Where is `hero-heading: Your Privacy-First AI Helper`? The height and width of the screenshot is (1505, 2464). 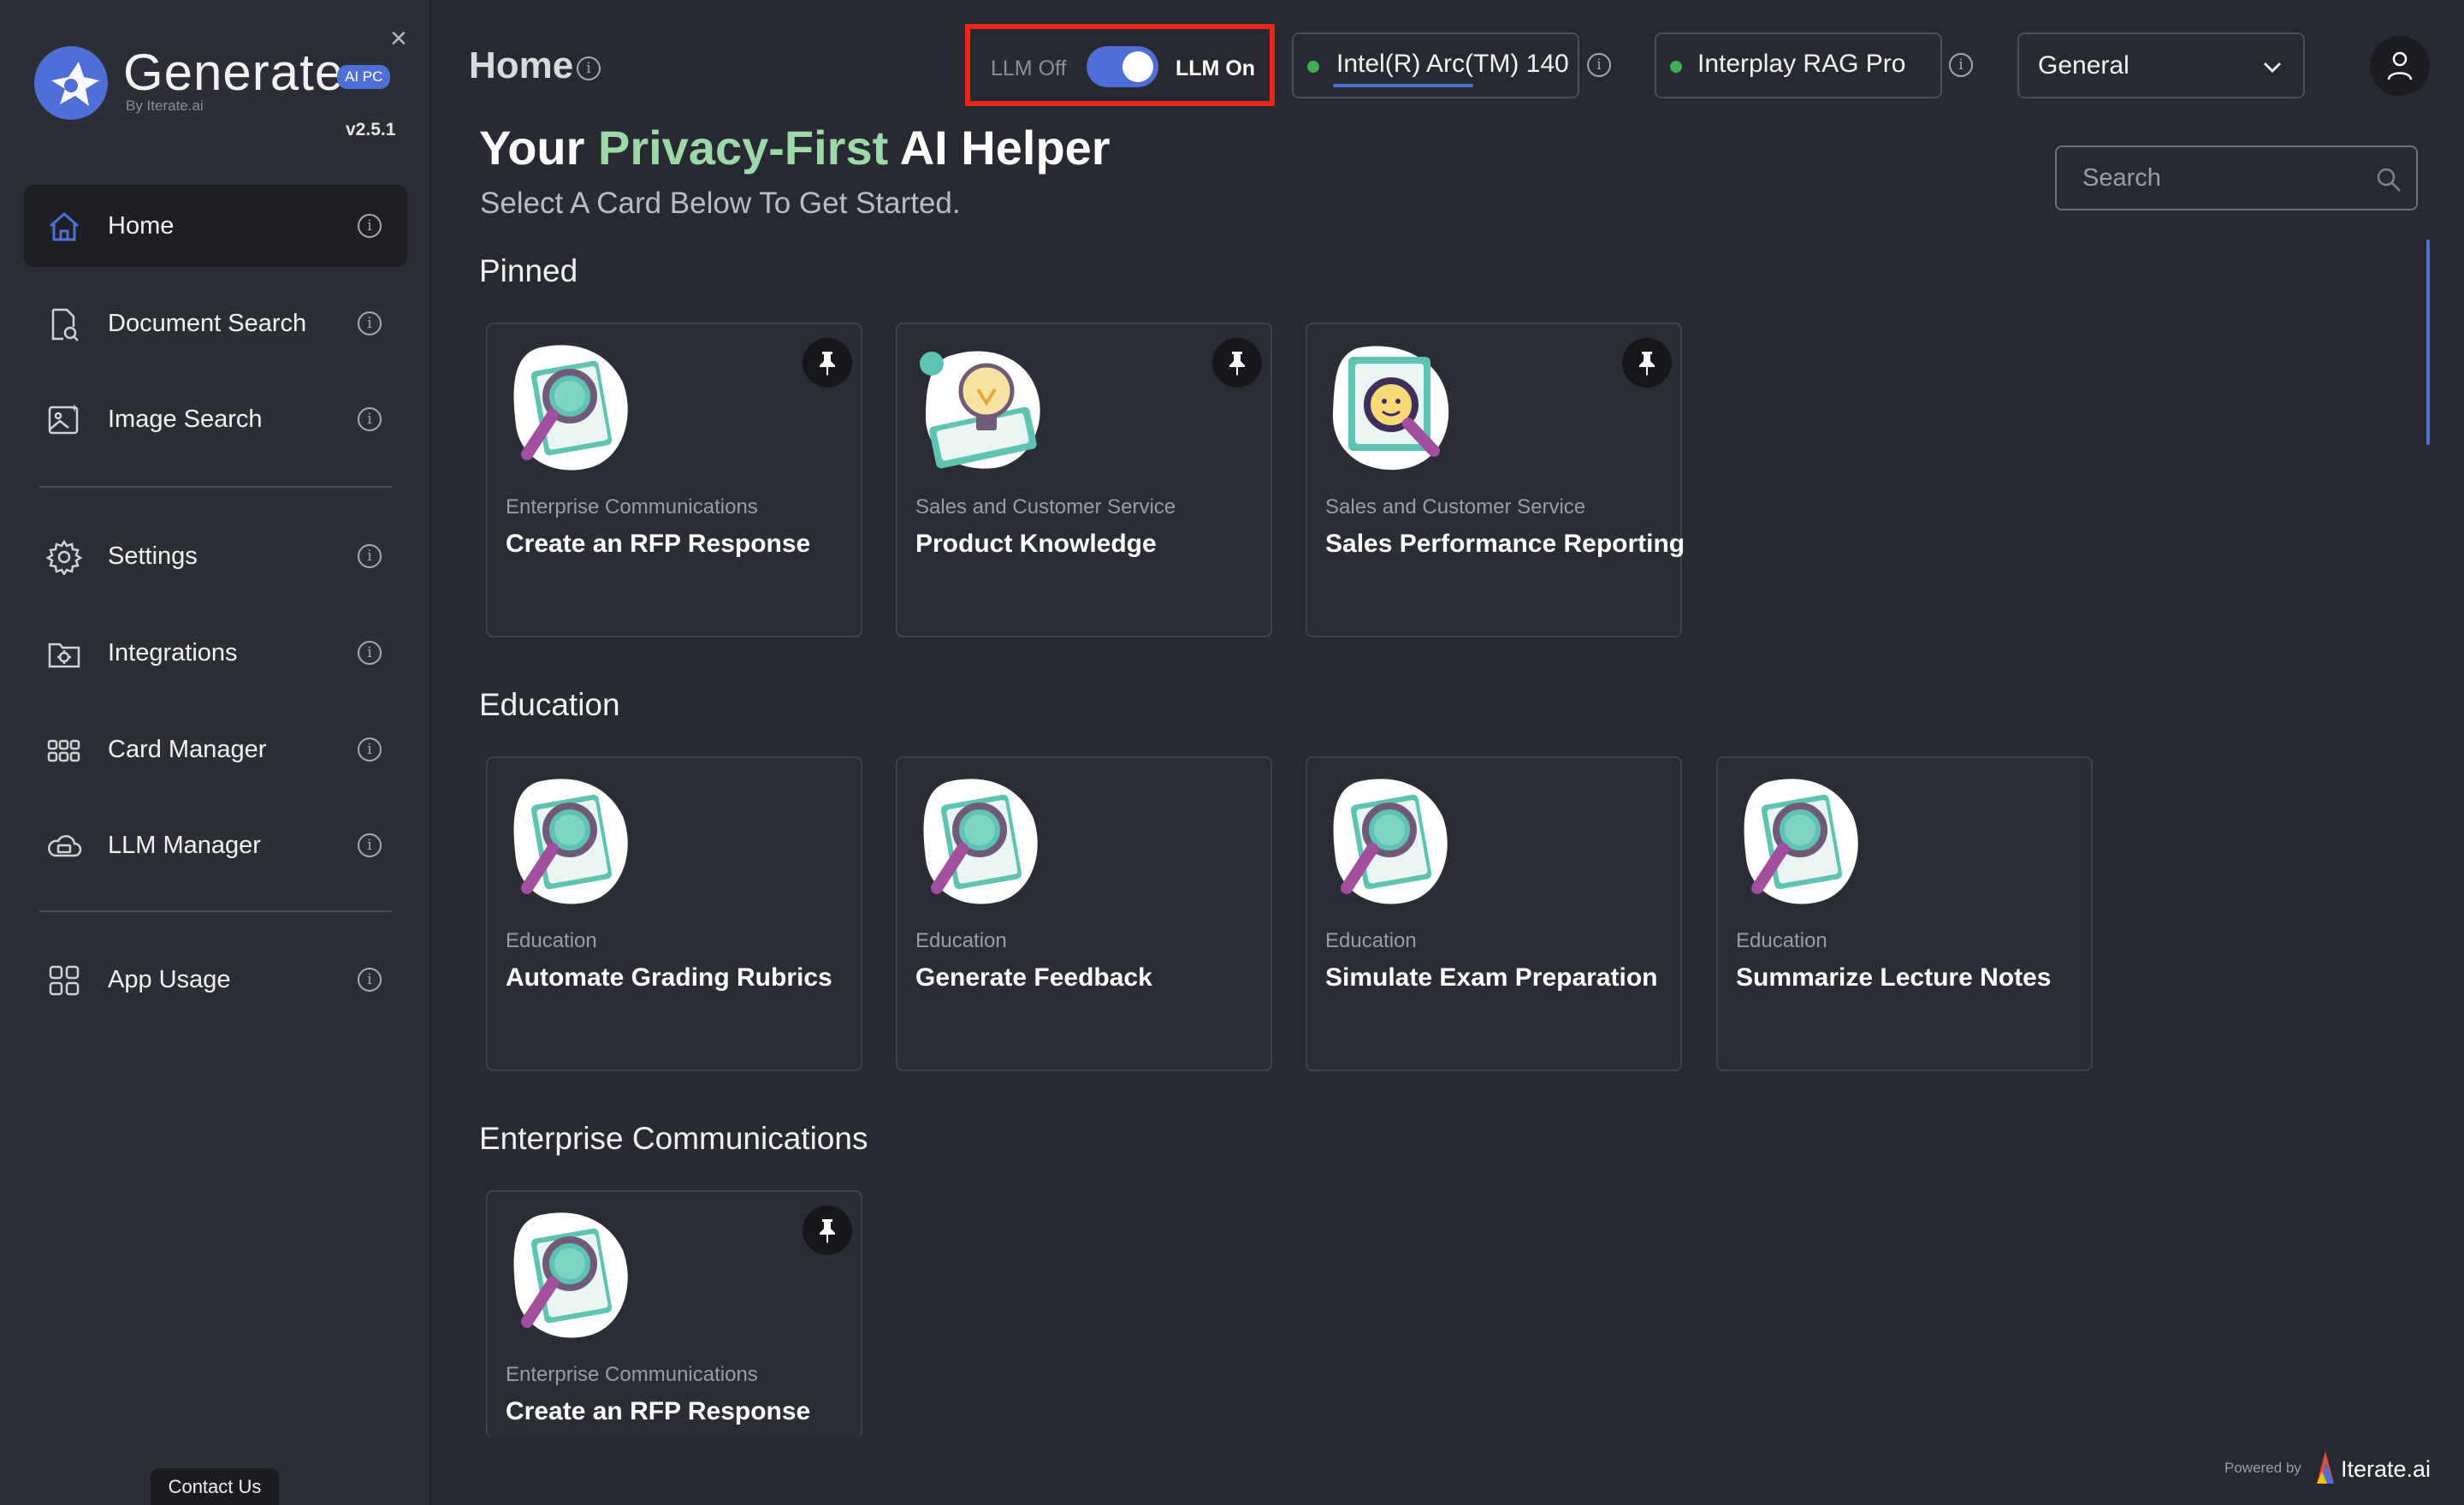 hero-heading: Your Privacy-First AI Helper is located at coordinates (795, 147).